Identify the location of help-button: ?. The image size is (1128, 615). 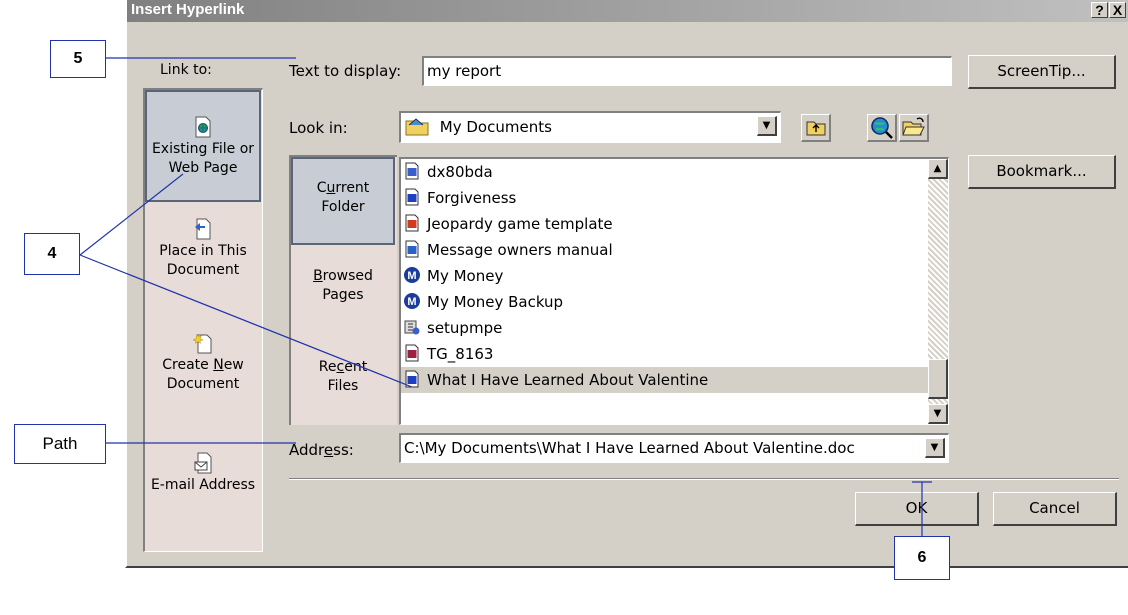
(1099, 10).